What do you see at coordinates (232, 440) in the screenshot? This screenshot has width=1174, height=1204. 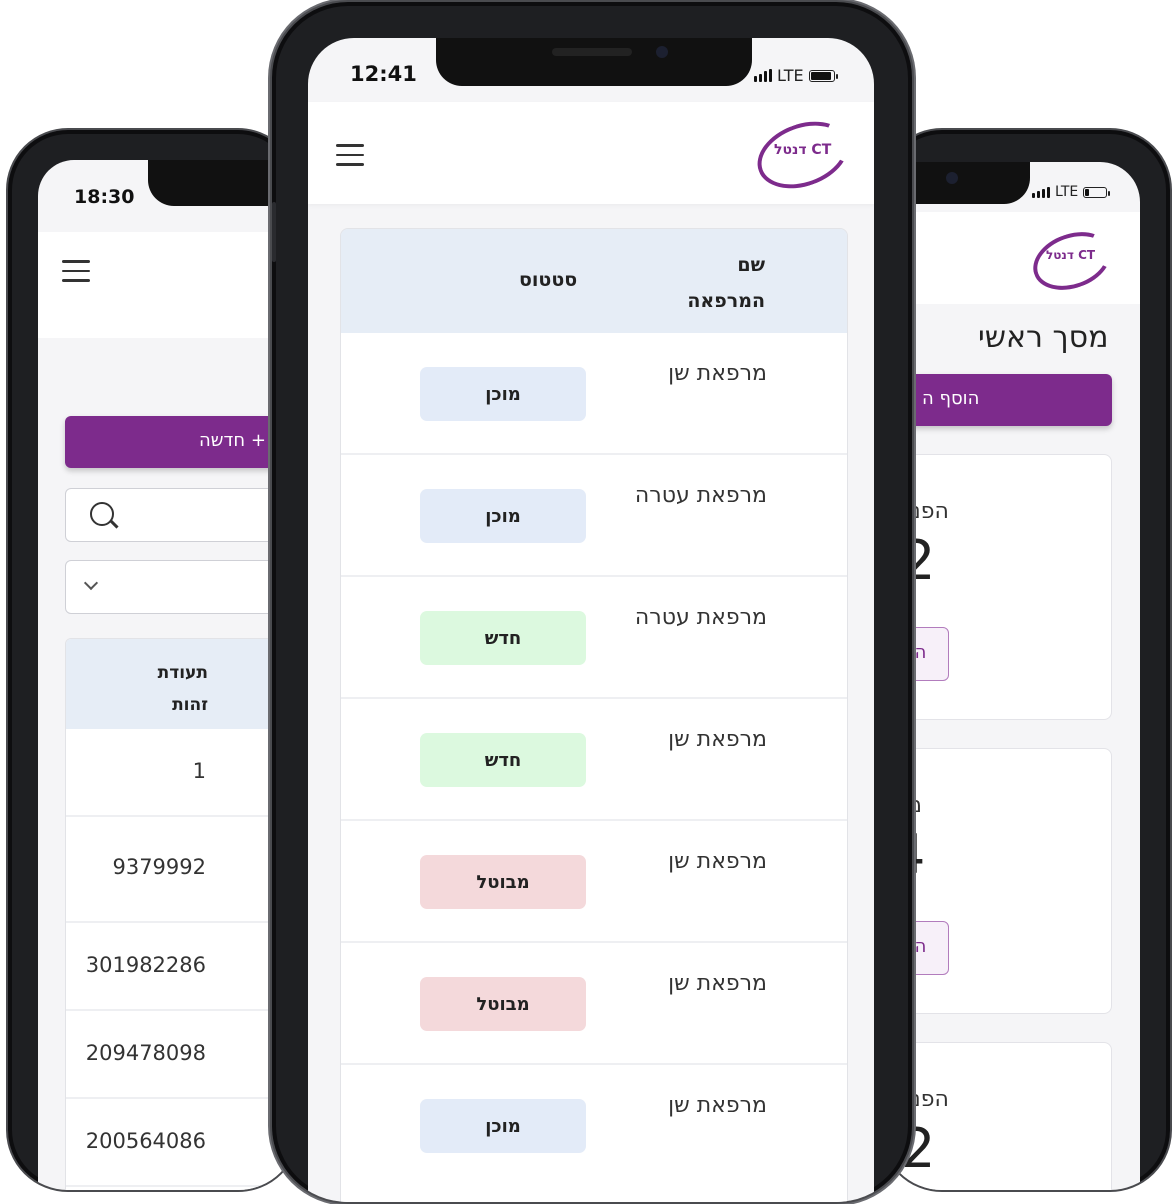 I see `new-record-label: + חדשה` at bounding box center [232, 440].